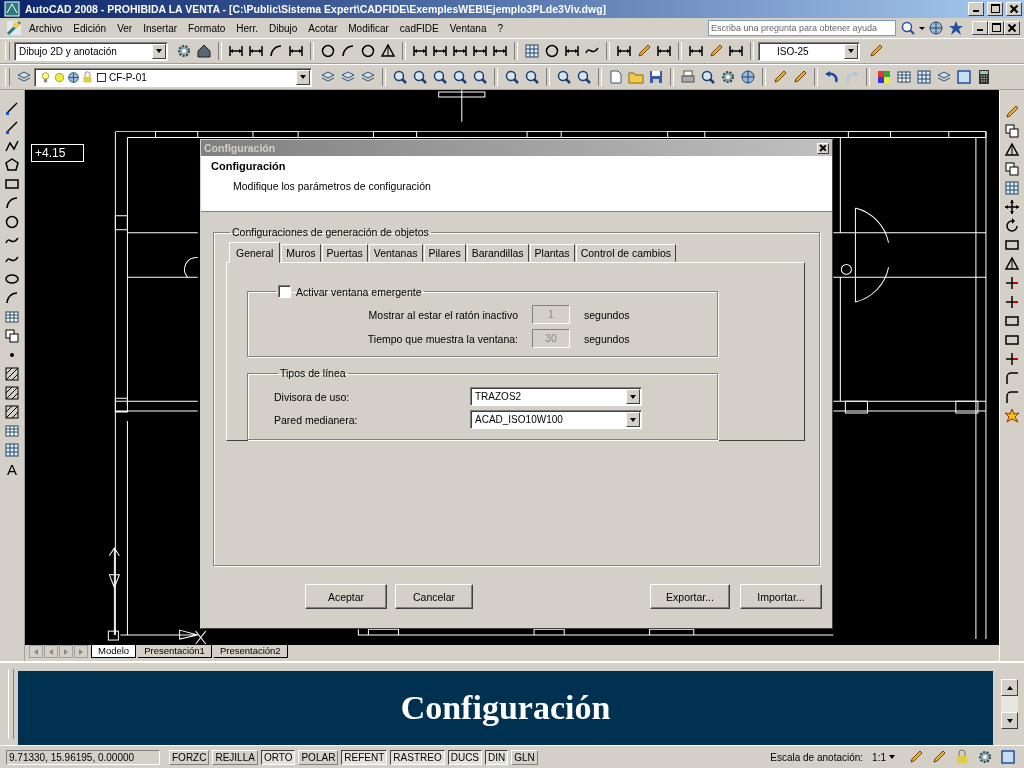  Describe the element at coordinates (278, 757) in the screenshot. I see `drafting-toggle: ORTO` at that location.